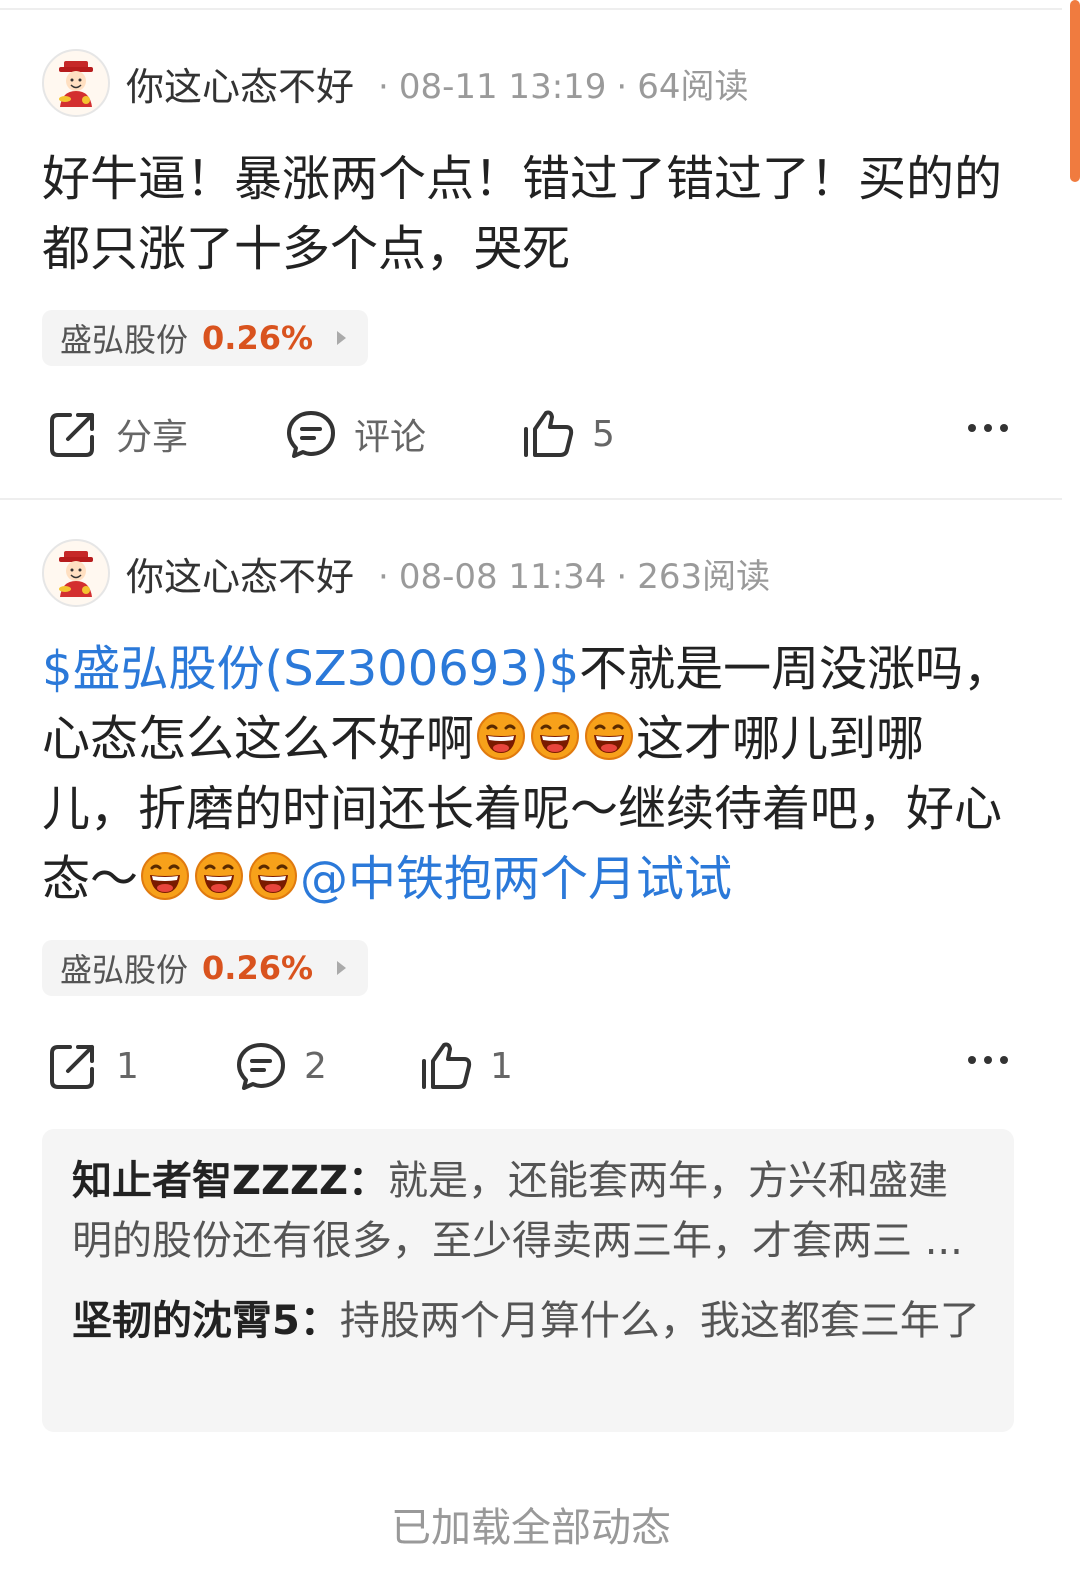 This screenshot has width=1080, height=1584. Describe the element at coordinates (315, 1066) in the screenshot. I see `comment-count: 2` at that location.